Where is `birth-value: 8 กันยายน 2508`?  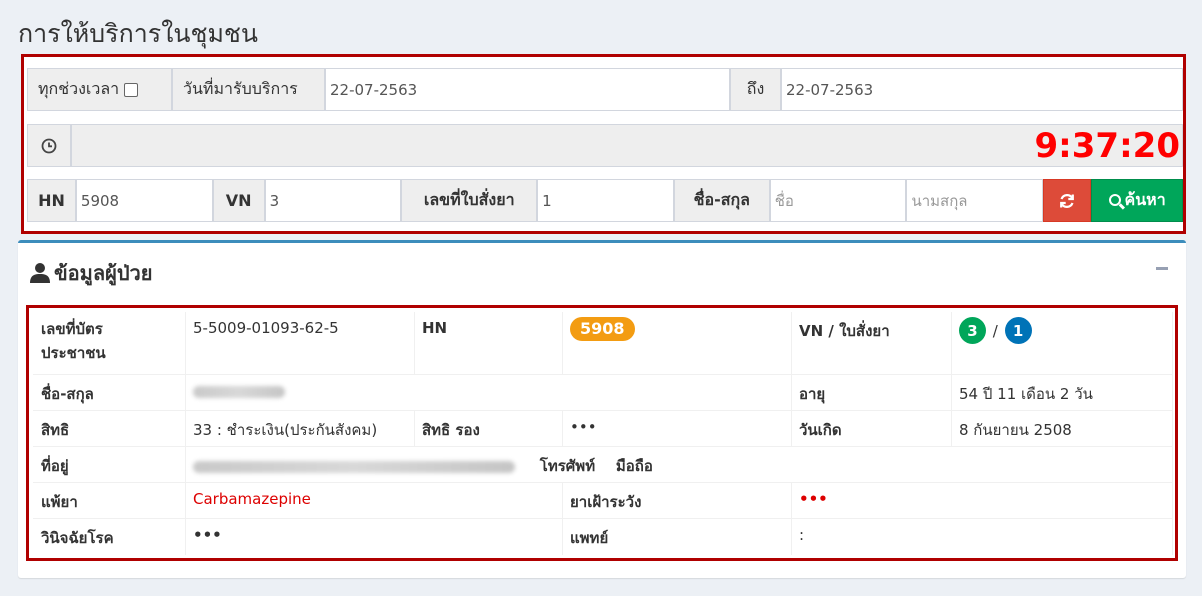 birth-value: 8 กันยายน 2508 is located at coordinates (1015, 430).